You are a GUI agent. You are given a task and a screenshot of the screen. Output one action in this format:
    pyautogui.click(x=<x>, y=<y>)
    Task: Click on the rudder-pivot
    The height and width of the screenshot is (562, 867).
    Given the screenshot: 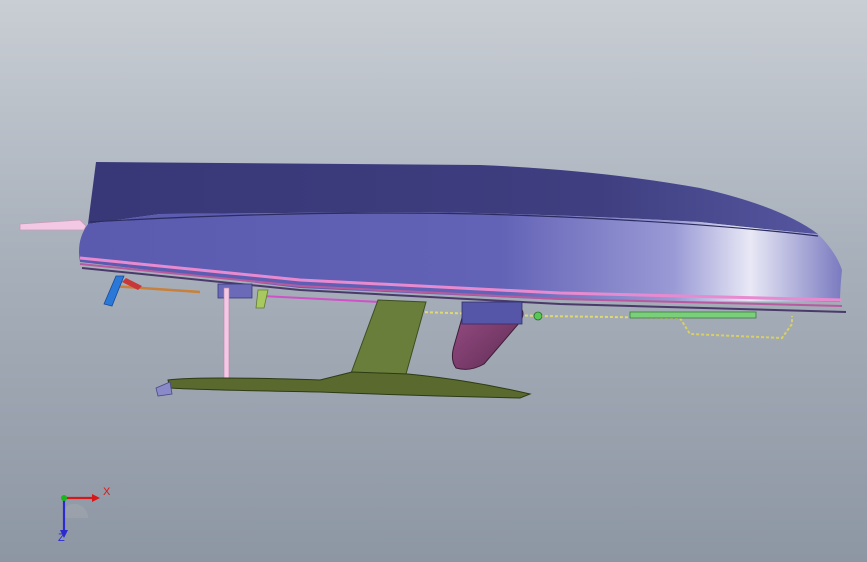 What is the action you would take?
    pyautogui.click(x=538, y=316)
    